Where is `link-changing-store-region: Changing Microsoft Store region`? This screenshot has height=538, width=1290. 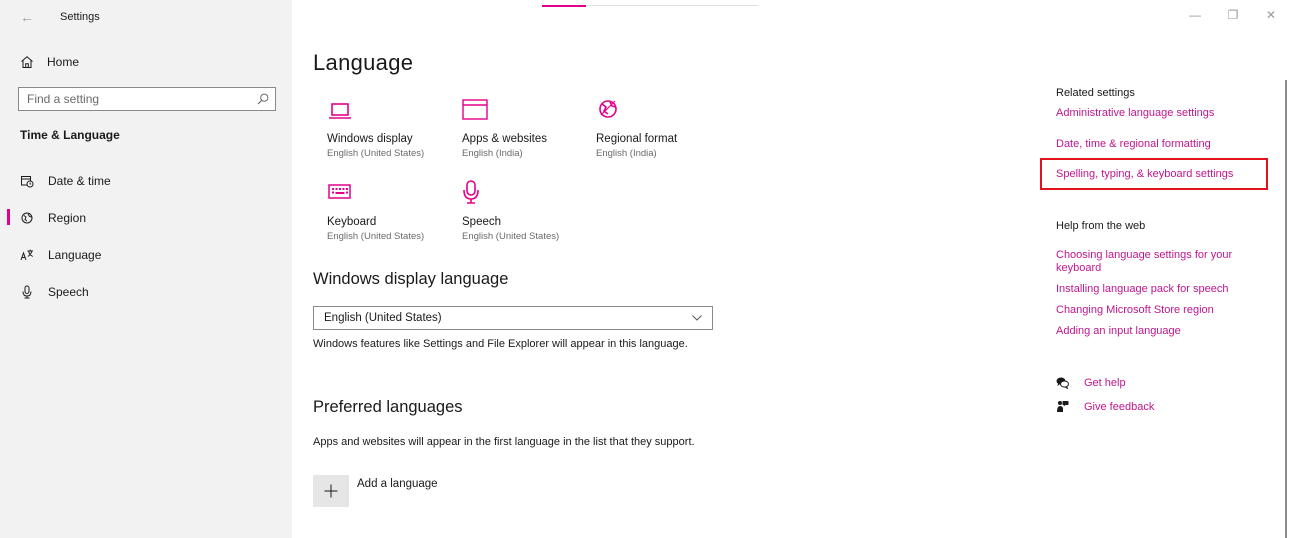
link-changing-store-region: Changing Microsoft Store region is located at coordinates (1161, 310).